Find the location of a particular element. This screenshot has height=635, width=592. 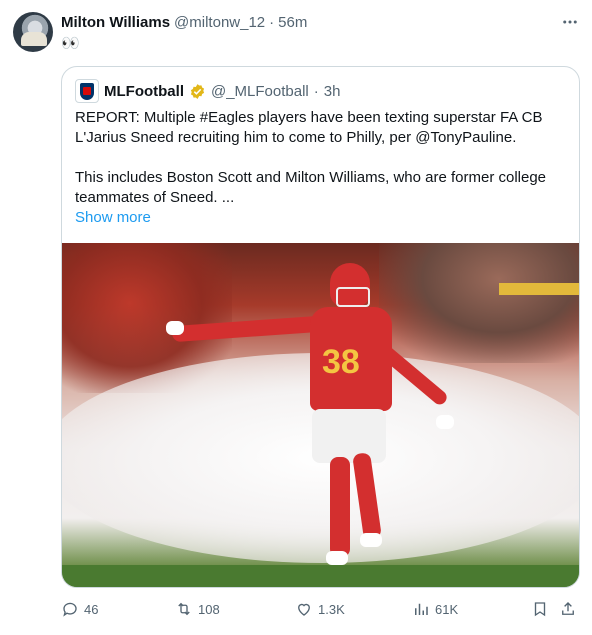

quote-header: MLFootball @_MLFootball · 3h is located at coordinates (207, 91).